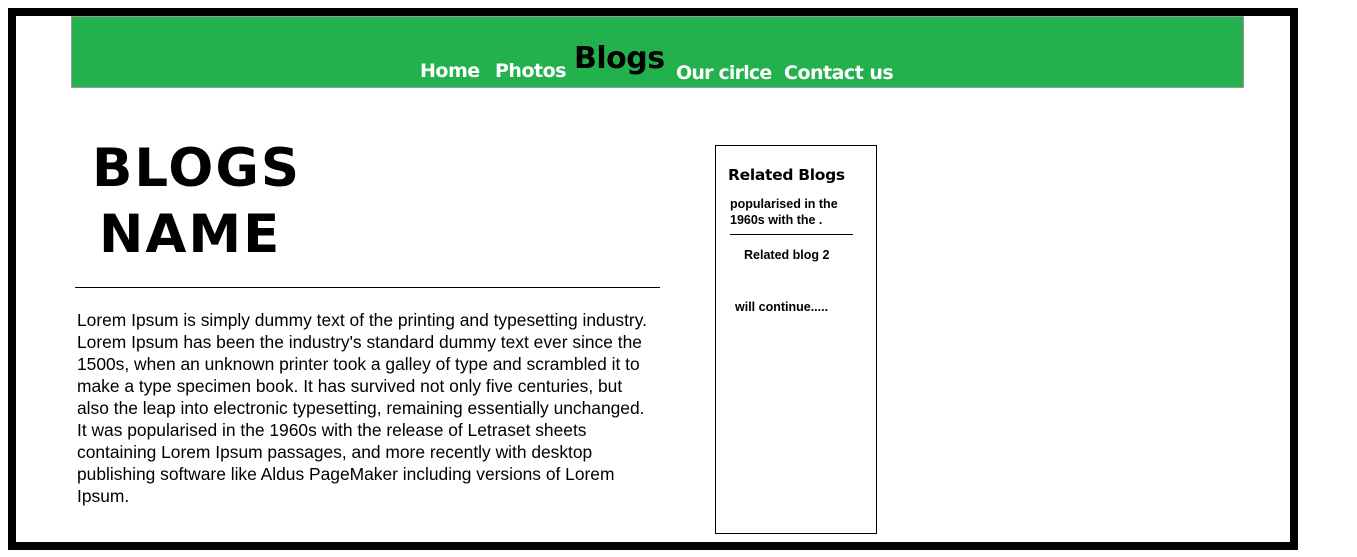 The height and width of the screenshot is (557, 1357). I want to click on nav-item-our-circle: Our cirlce, so click(724, 73).